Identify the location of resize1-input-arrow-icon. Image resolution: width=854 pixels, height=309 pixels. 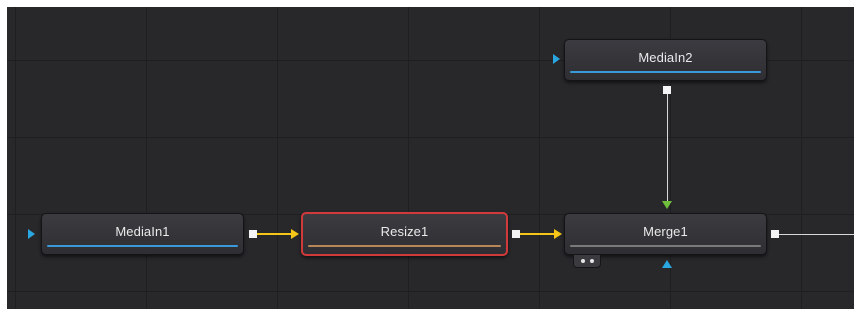
(295, 234).